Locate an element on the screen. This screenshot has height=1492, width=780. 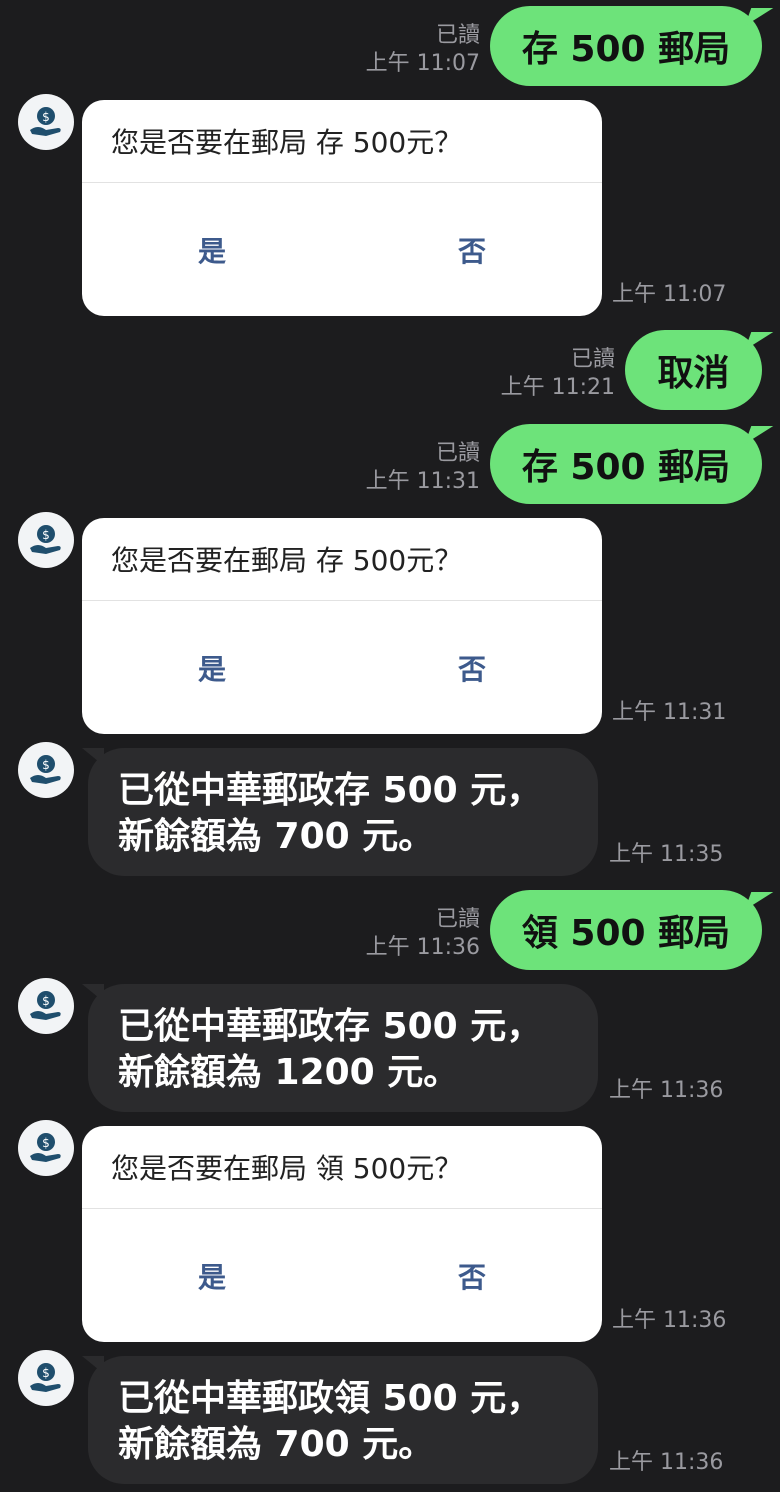
confirm-card: 您是否要在郵局 領 500元？ 是 否 is located at coordinates (342, 1234).